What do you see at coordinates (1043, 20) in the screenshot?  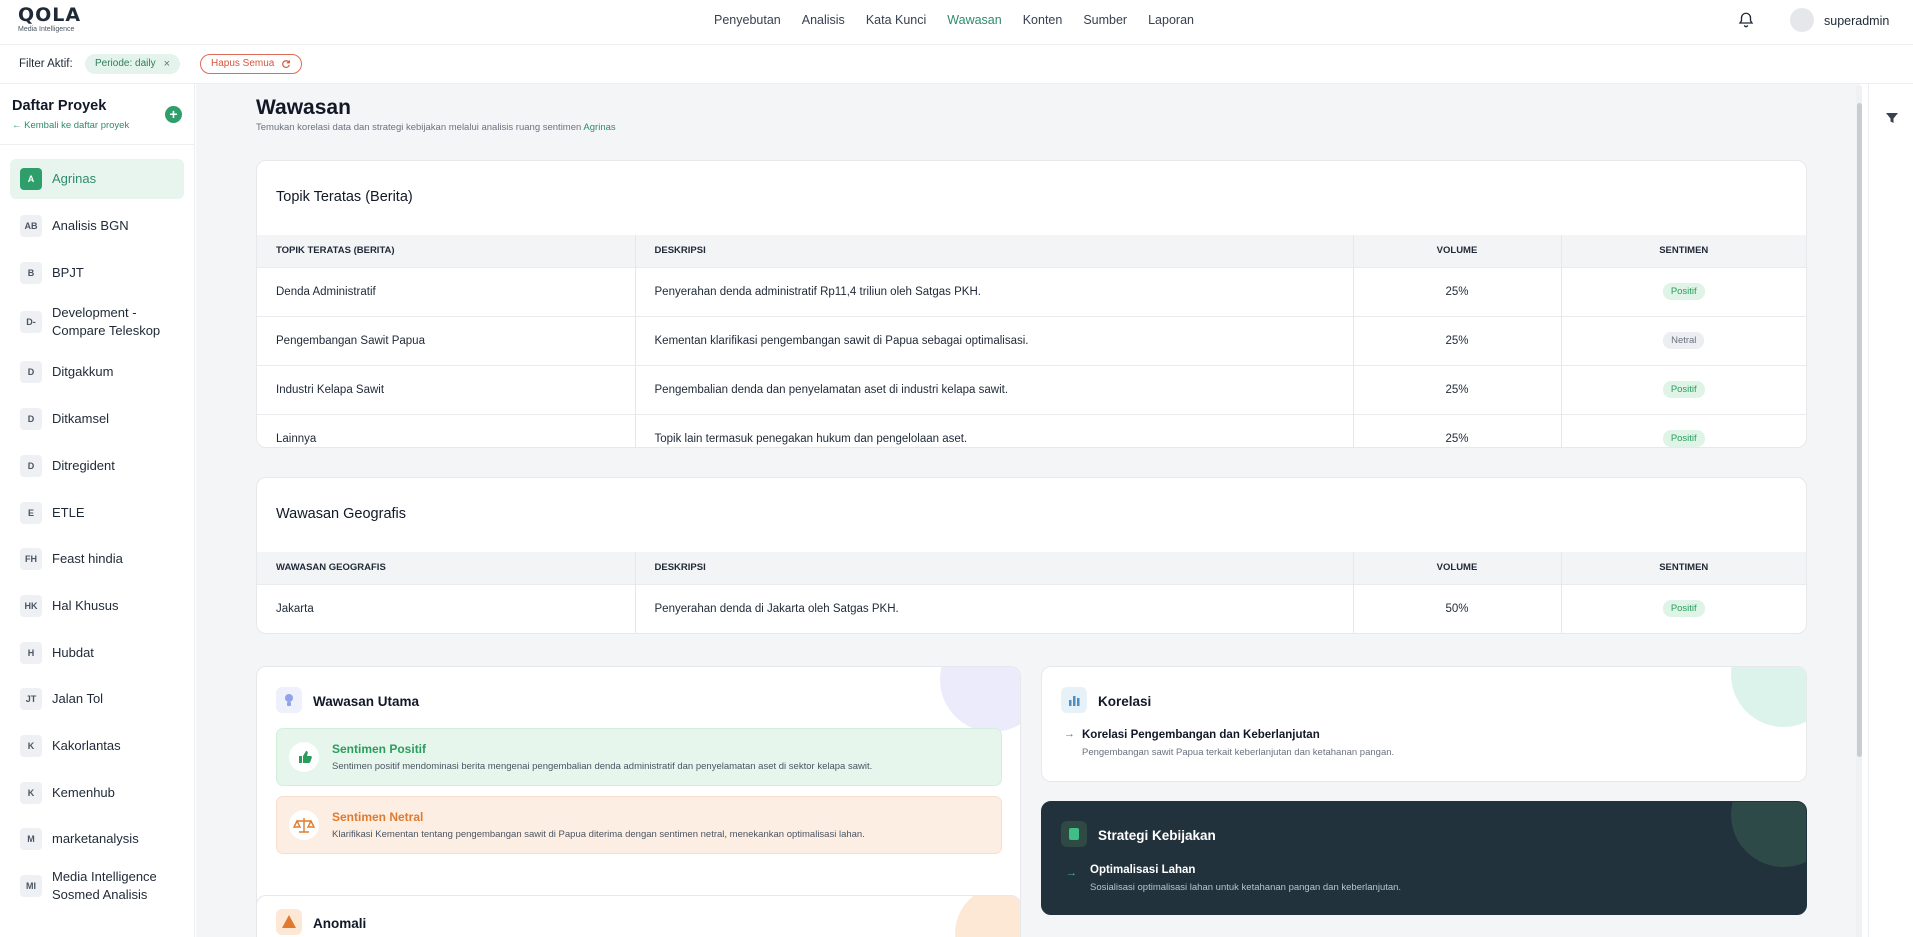 I see `nav-konten: Konten` at bounding box center [1043, 20].